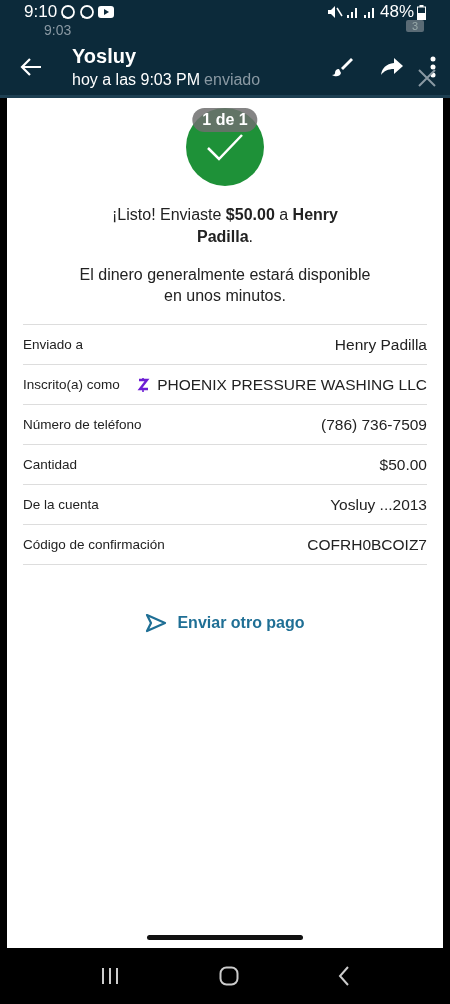  Describe the element at coordinates (396, 12) in the screenshot. I see `battery-percent: 48%` at that location.